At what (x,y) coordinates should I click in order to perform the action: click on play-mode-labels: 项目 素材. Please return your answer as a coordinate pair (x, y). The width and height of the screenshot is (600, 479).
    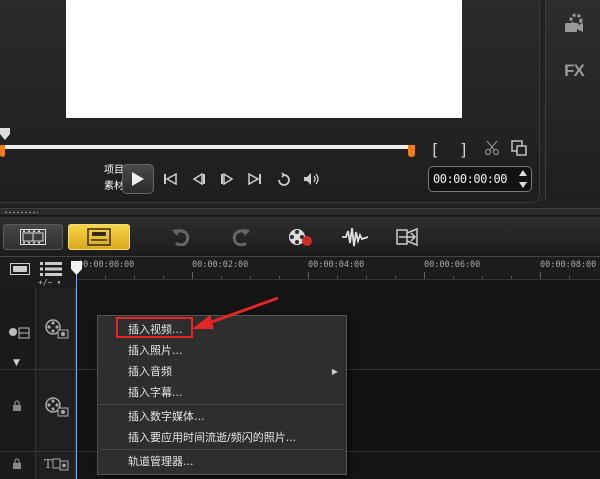
    Looking at the image, I should click on (104, 179).